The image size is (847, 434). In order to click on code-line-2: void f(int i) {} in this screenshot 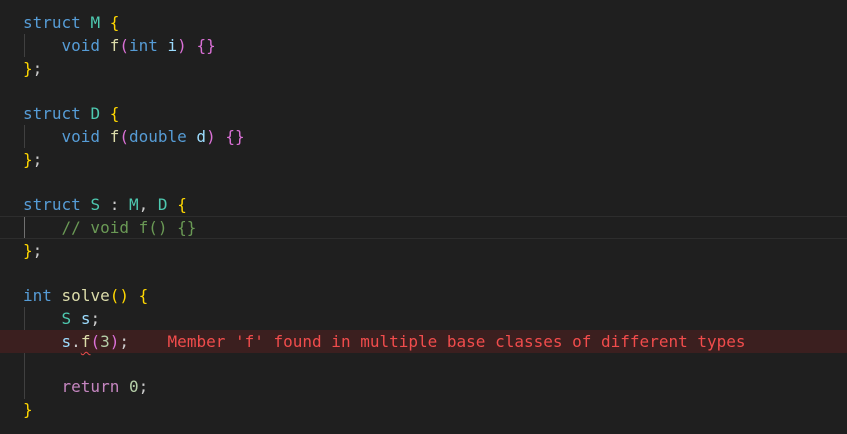, I will do `click(423, 45)`.